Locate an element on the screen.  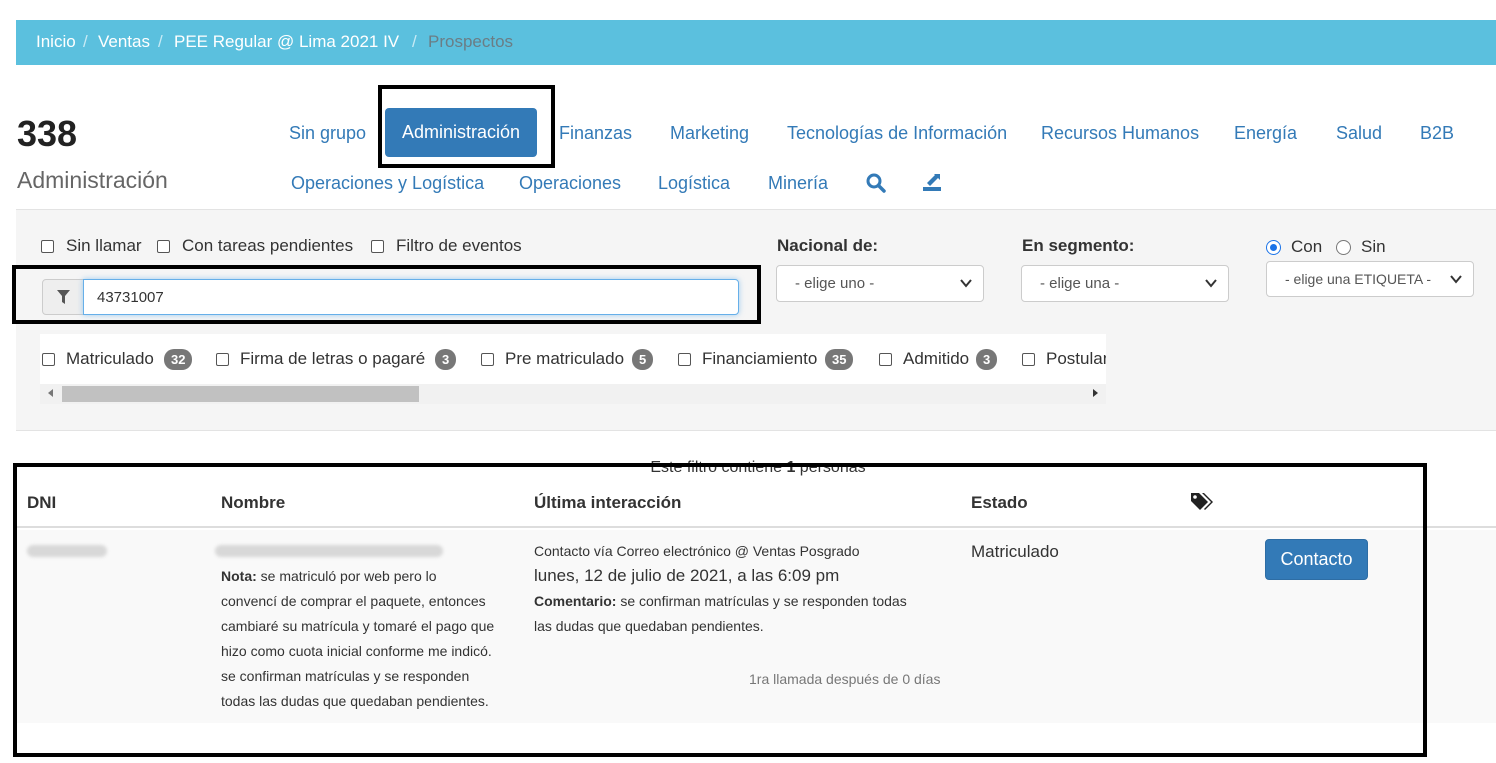
select-nacional: - elige uno - is located at coordinates (880, 283).